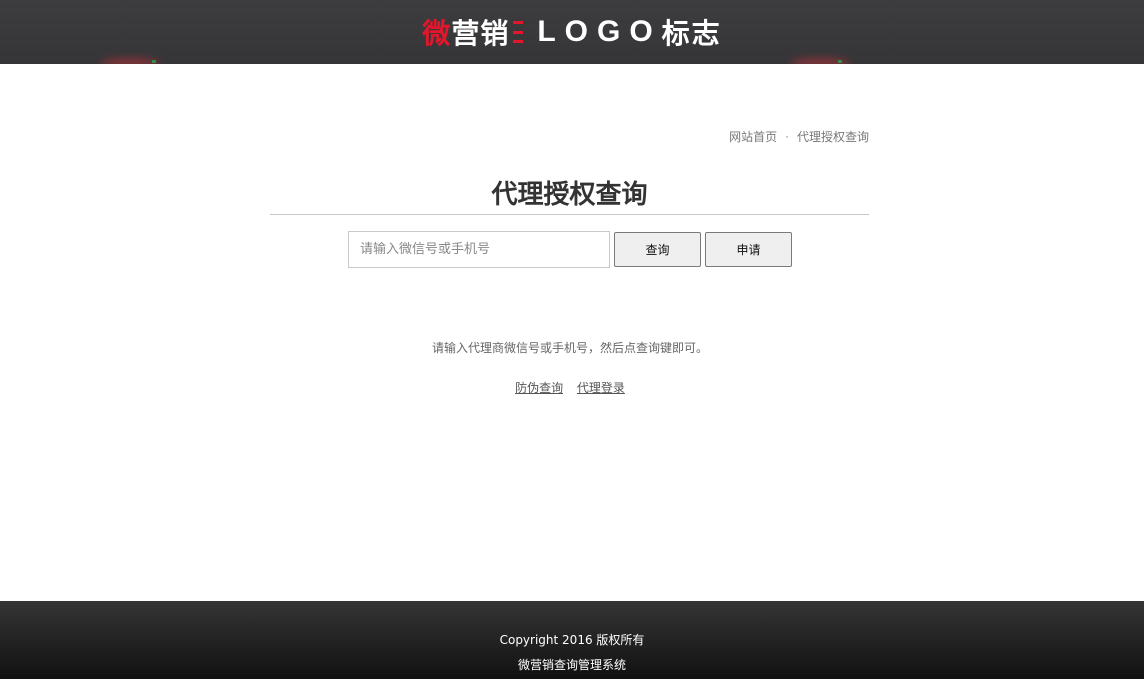 The width and height of the screenshot is (1144, 679). What do you see at coordinates (599, 31) in the screenshot?
I see `logo-text: LOGO` at bounding box center [599, 31].